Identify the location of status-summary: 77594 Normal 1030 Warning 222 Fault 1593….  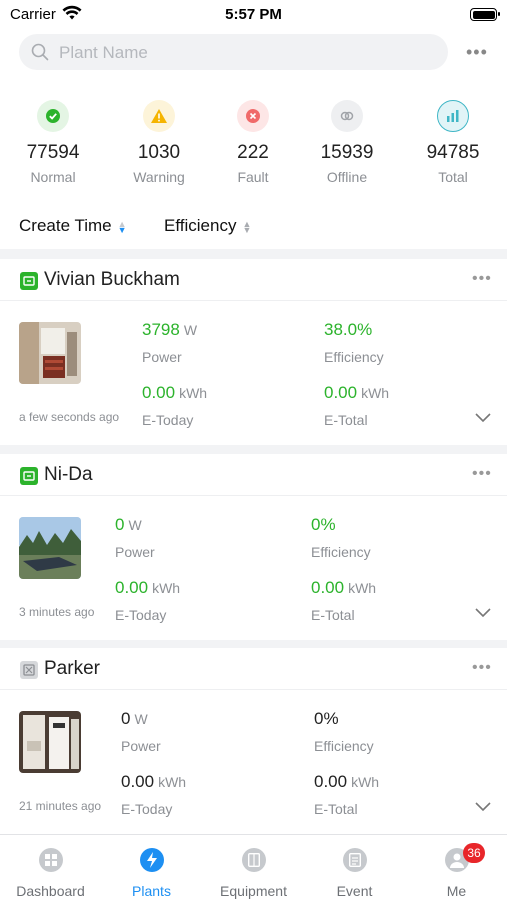
(253, 150).